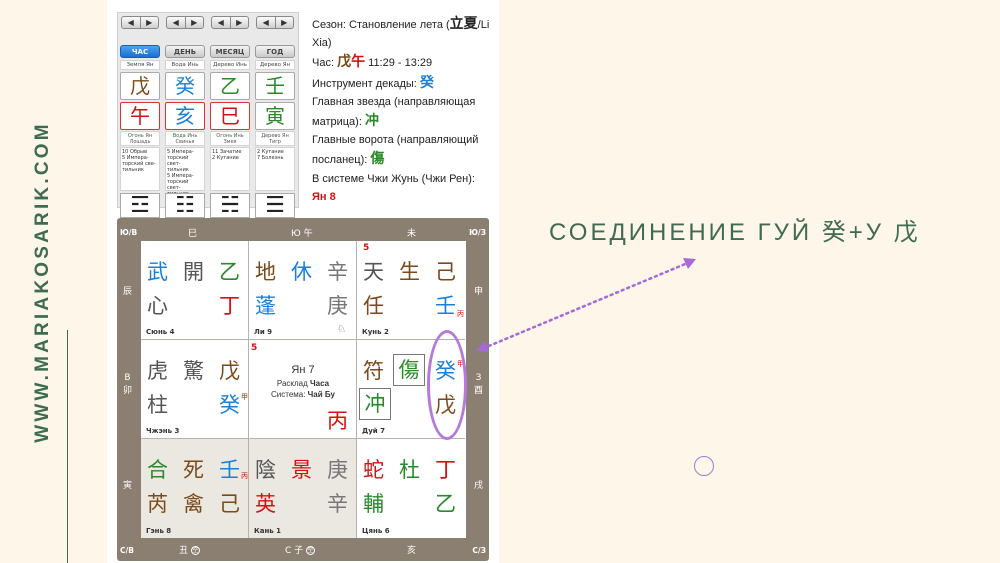 The height and width of the screenshot is (563, 1000). Describe the element at coordinates (375, 404) in the screenshot. I see `main-star: 冲` at that location.